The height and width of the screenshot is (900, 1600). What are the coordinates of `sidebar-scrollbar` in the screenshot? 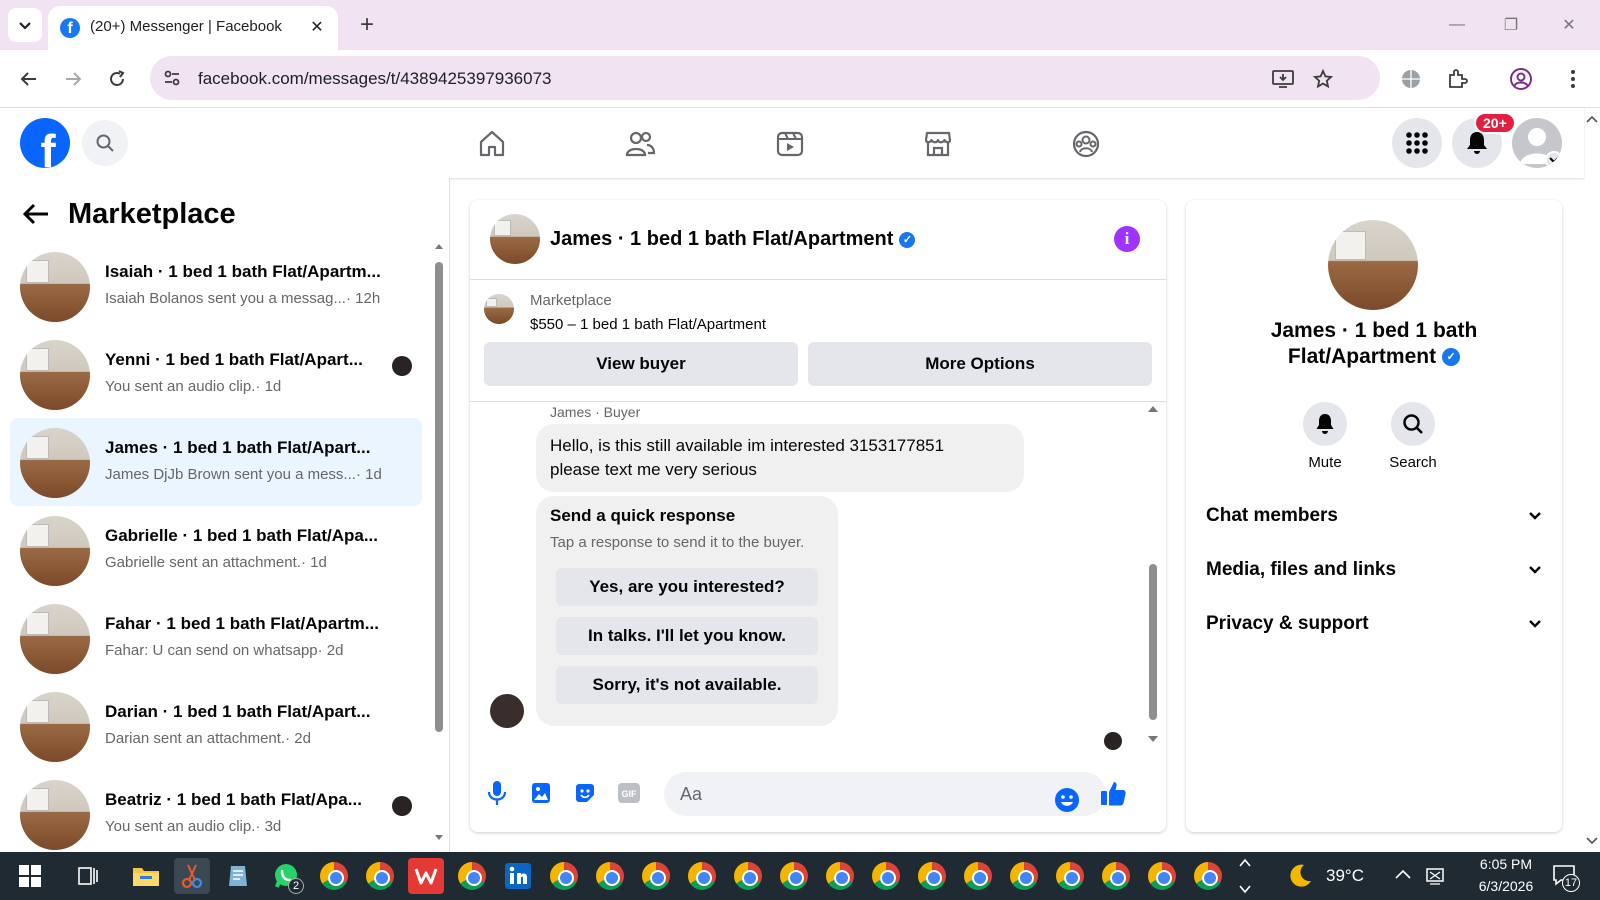 It's located at (439, 542).